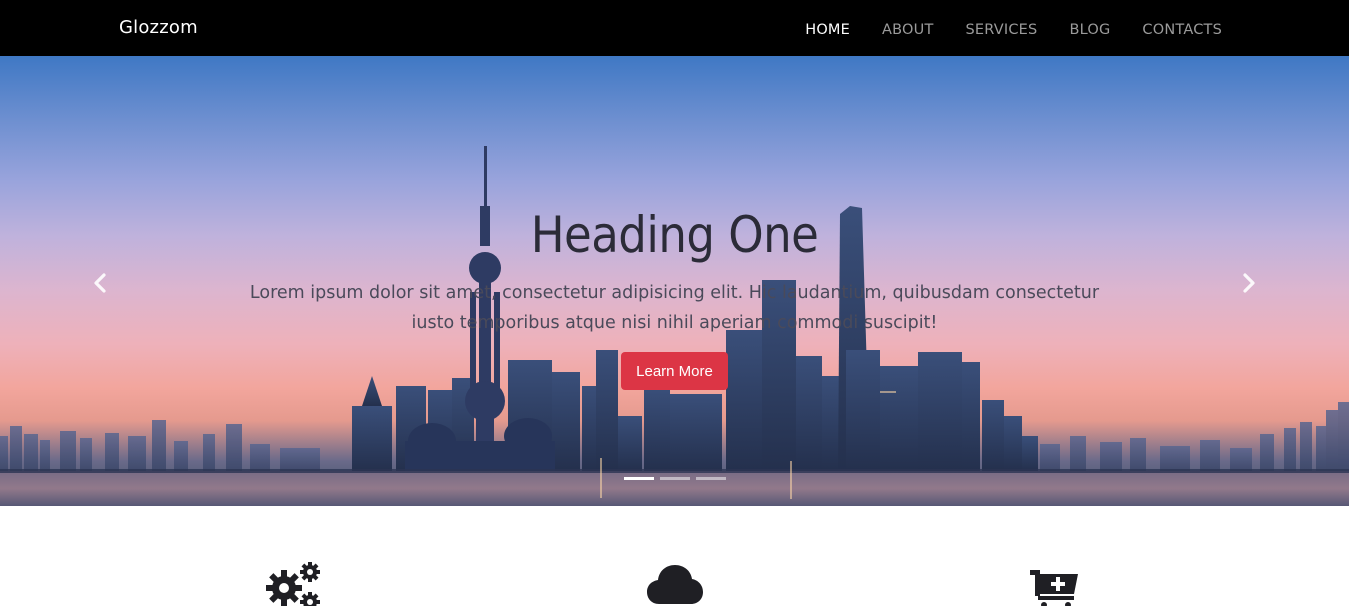  Describe the element at coordinates (293, 584) in the screenshot. I see `gears-icon` at that location.